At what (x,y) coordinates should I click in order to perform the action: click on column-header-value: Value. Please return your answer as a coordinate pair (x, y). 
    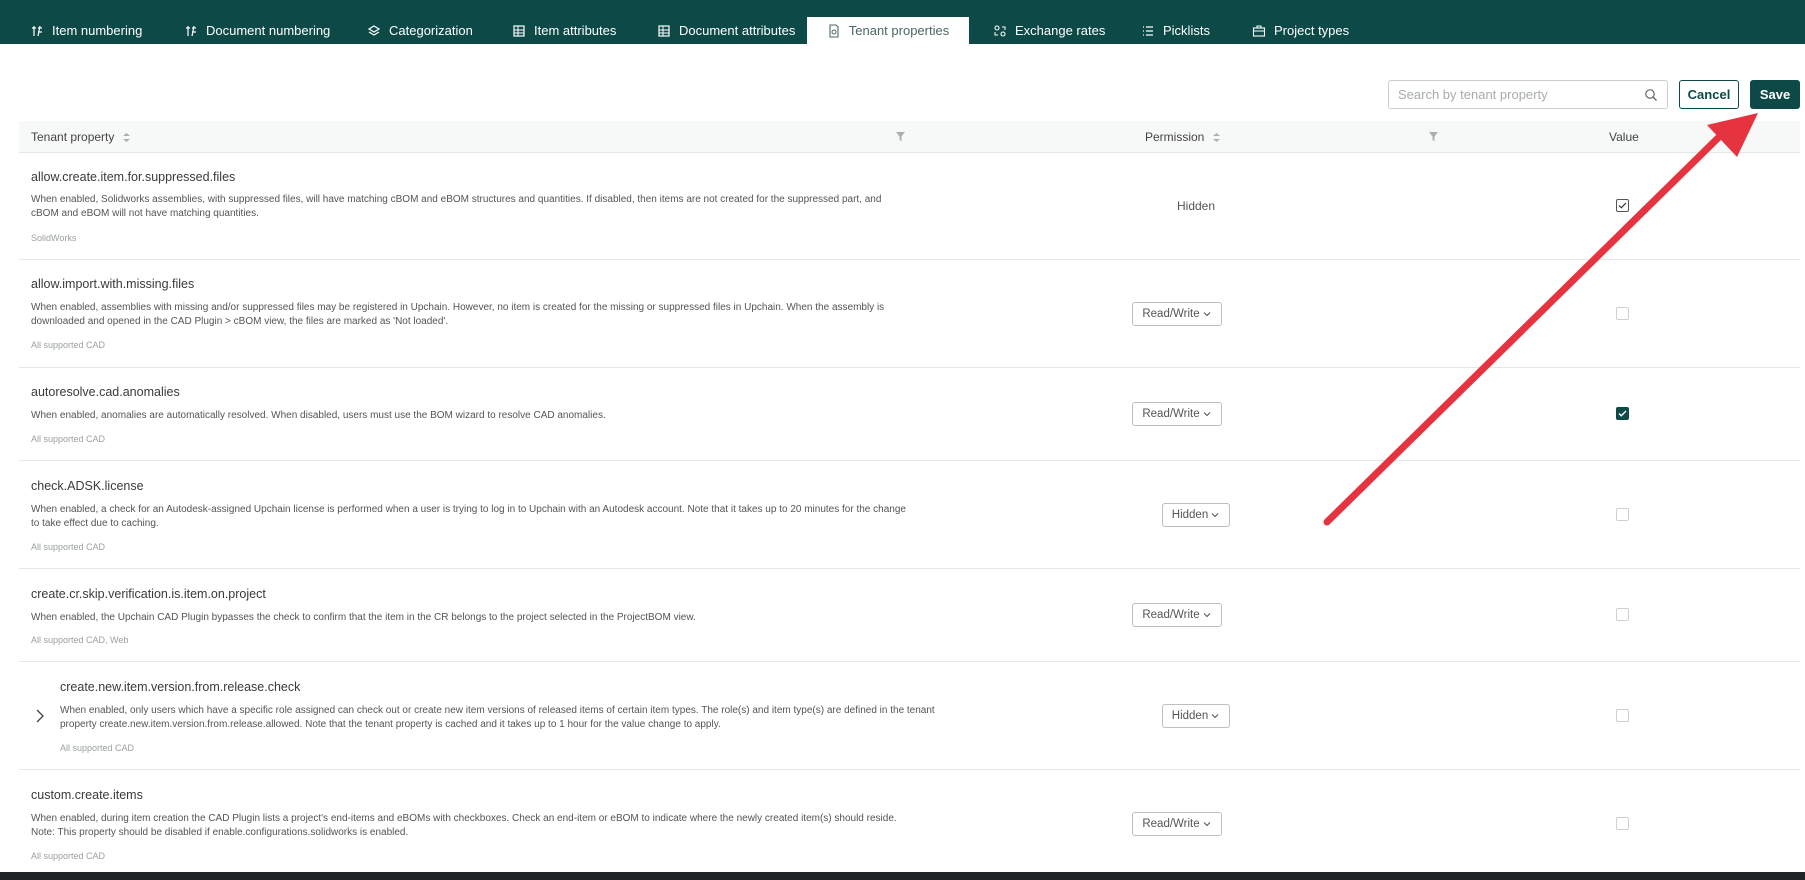
    Looking at the image, I should click on (1624, 137).